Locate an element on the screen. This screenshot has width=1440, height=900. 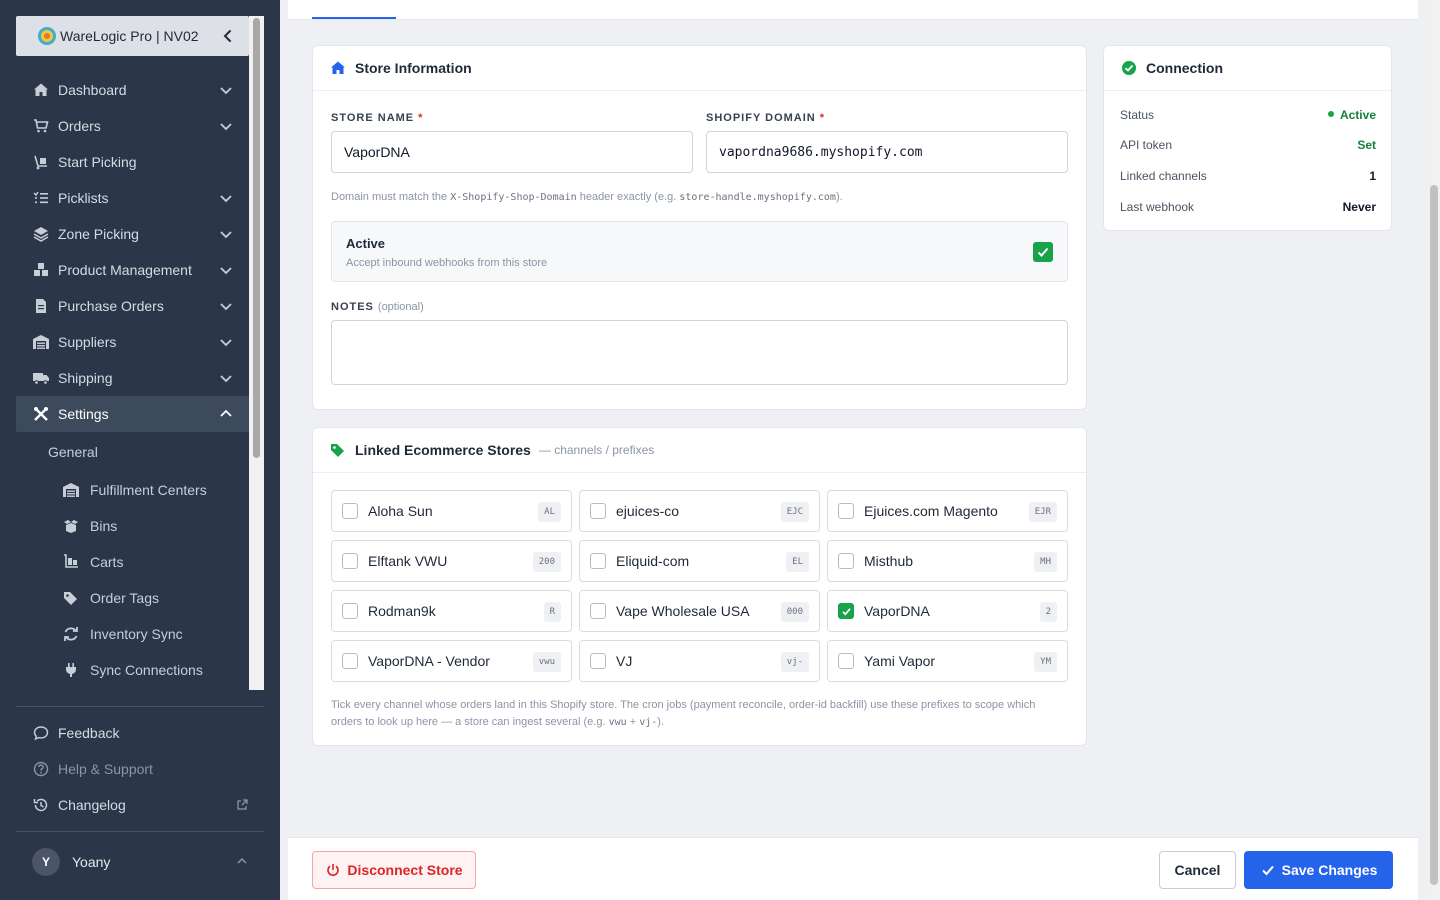
store-name-label: STORE NAME * is located at coordinates (377, 118).